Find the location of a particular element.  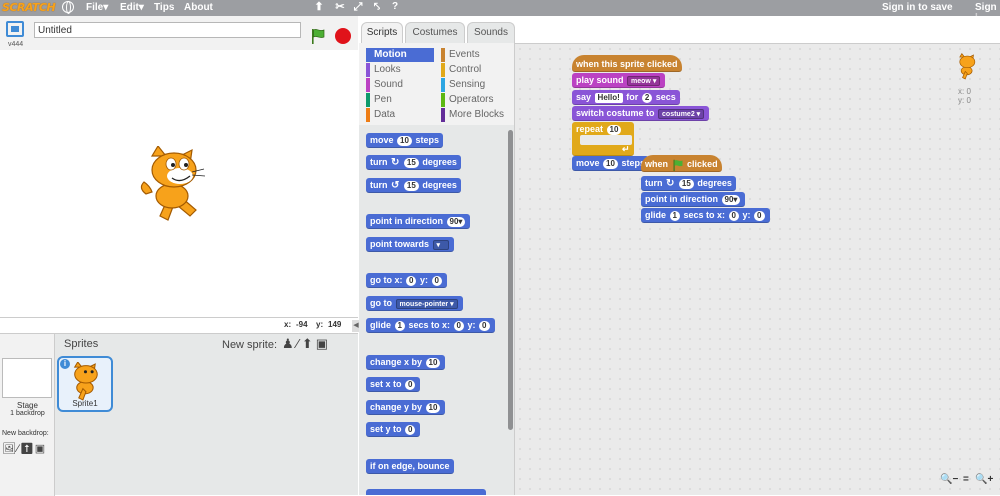

glide-block: glide 1 secs to x: 0 y: 0 is located at coordinates (705, 215).